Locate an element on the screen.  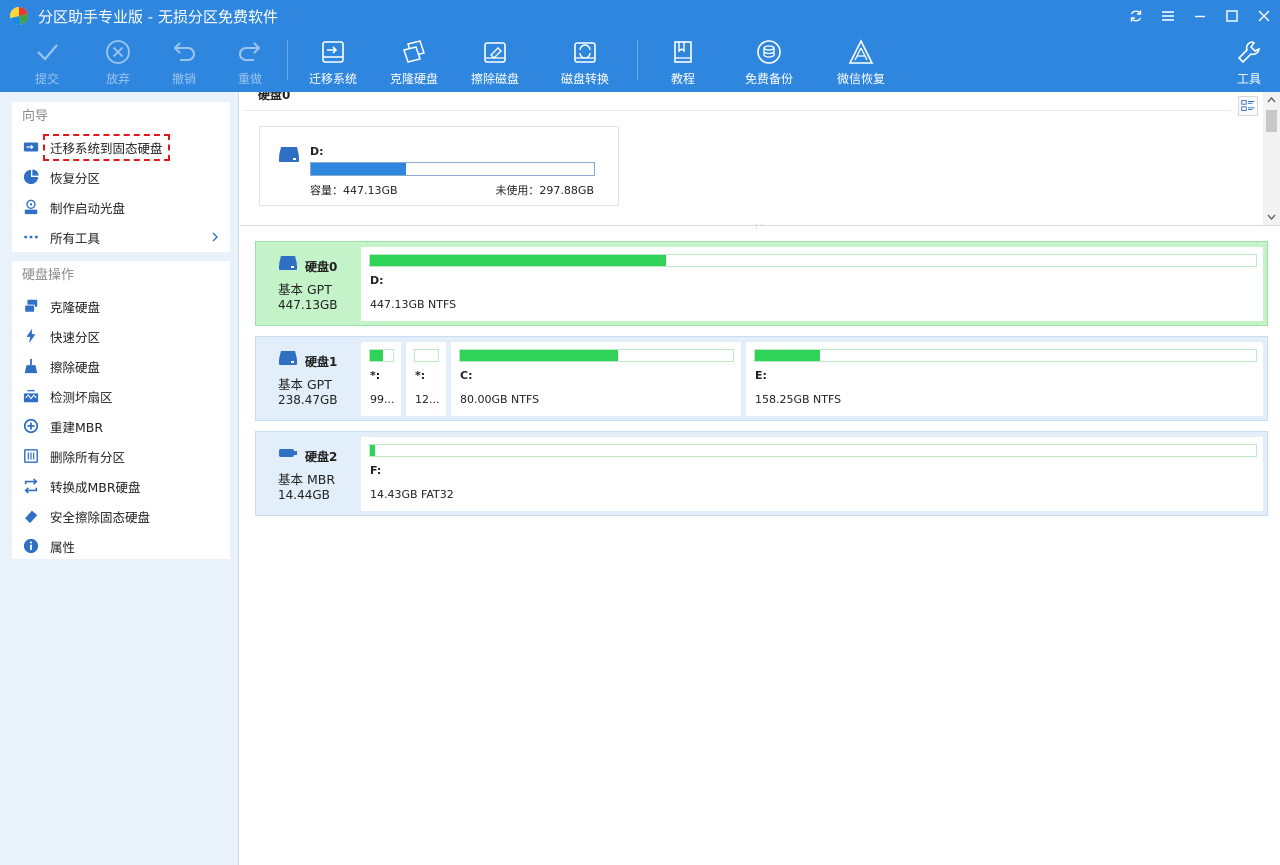
disk-ops-title: 硬盘操作 is located at coordinates (48, 275).